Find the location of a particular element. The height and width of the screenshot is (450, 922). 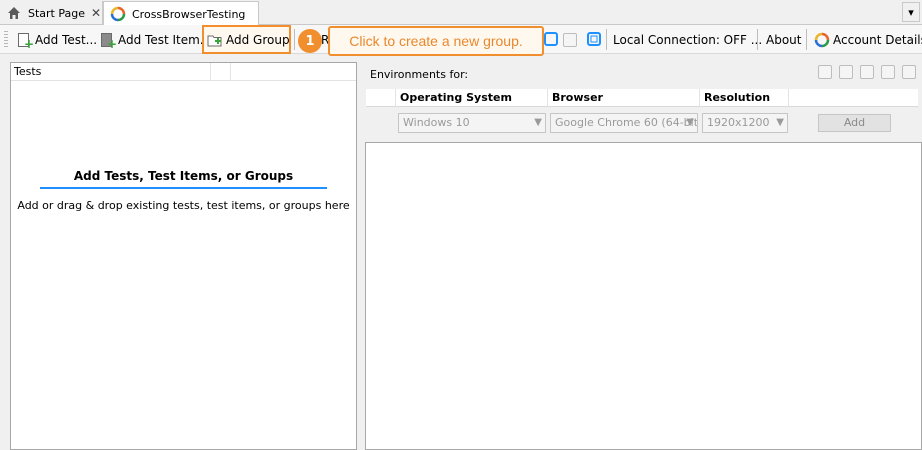

tests-column-header: Tests is located at coordinates (183, 71).